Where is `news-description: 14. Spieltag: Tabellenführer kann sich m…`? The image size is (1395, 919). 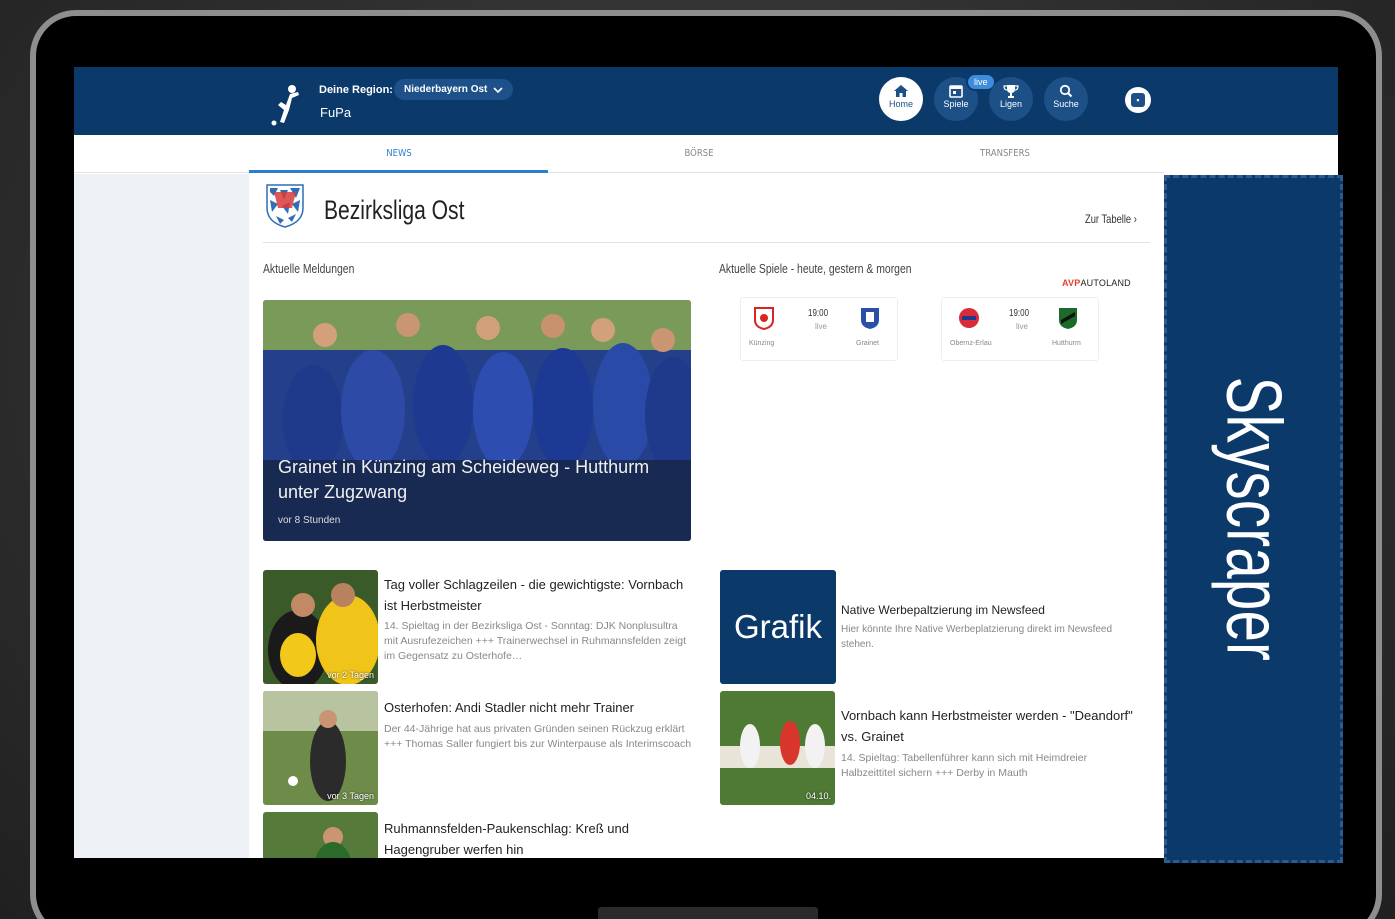 news-description: 14. Spieltag: Tabellenführer kann sich m… is located at coordinates (964, 765).